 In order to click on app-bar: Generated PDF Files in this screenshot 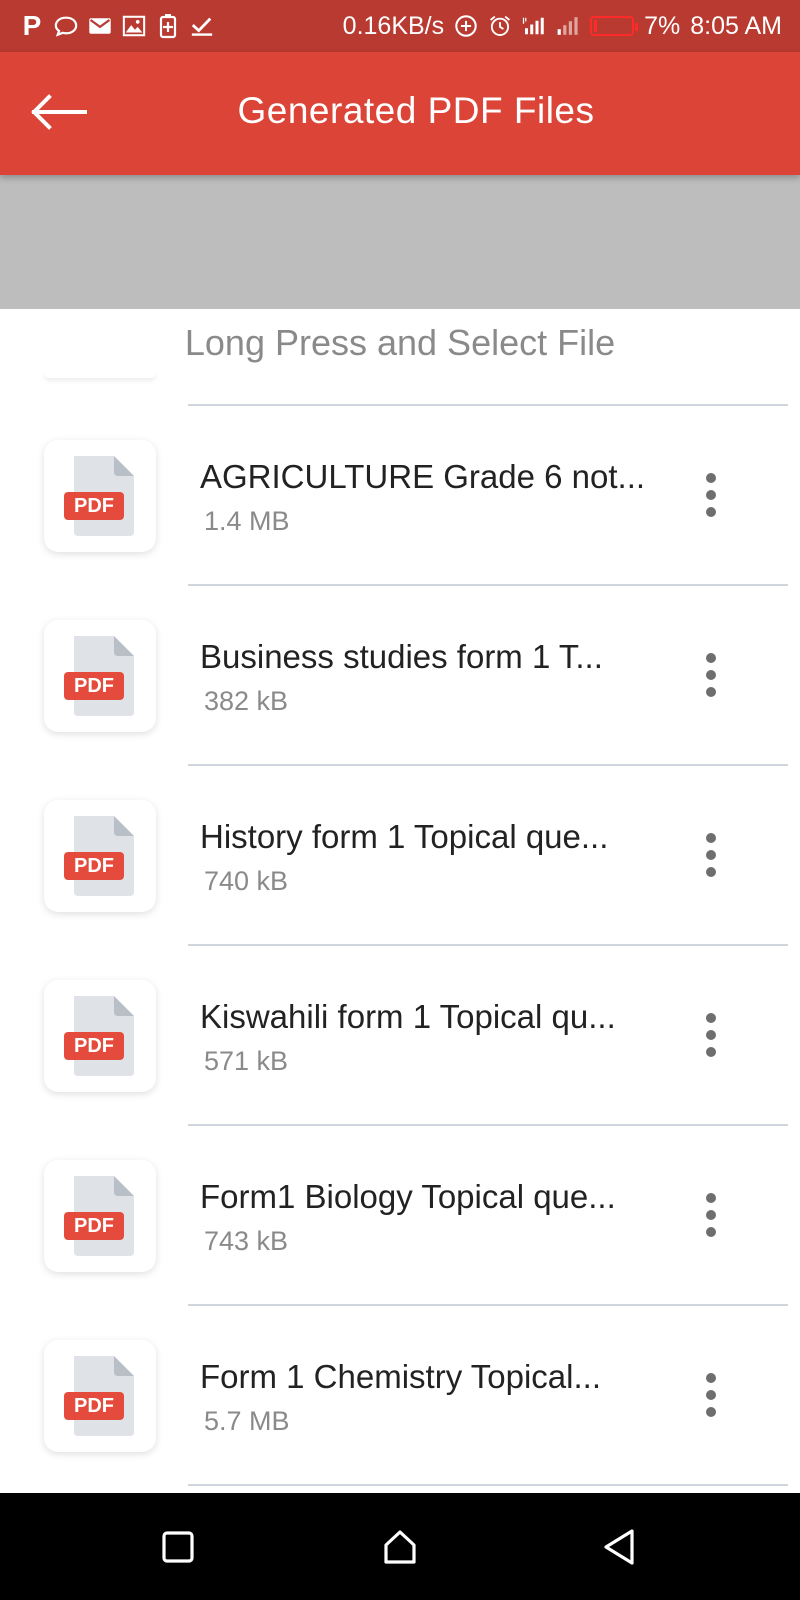, I will do `click(400, 113)`.